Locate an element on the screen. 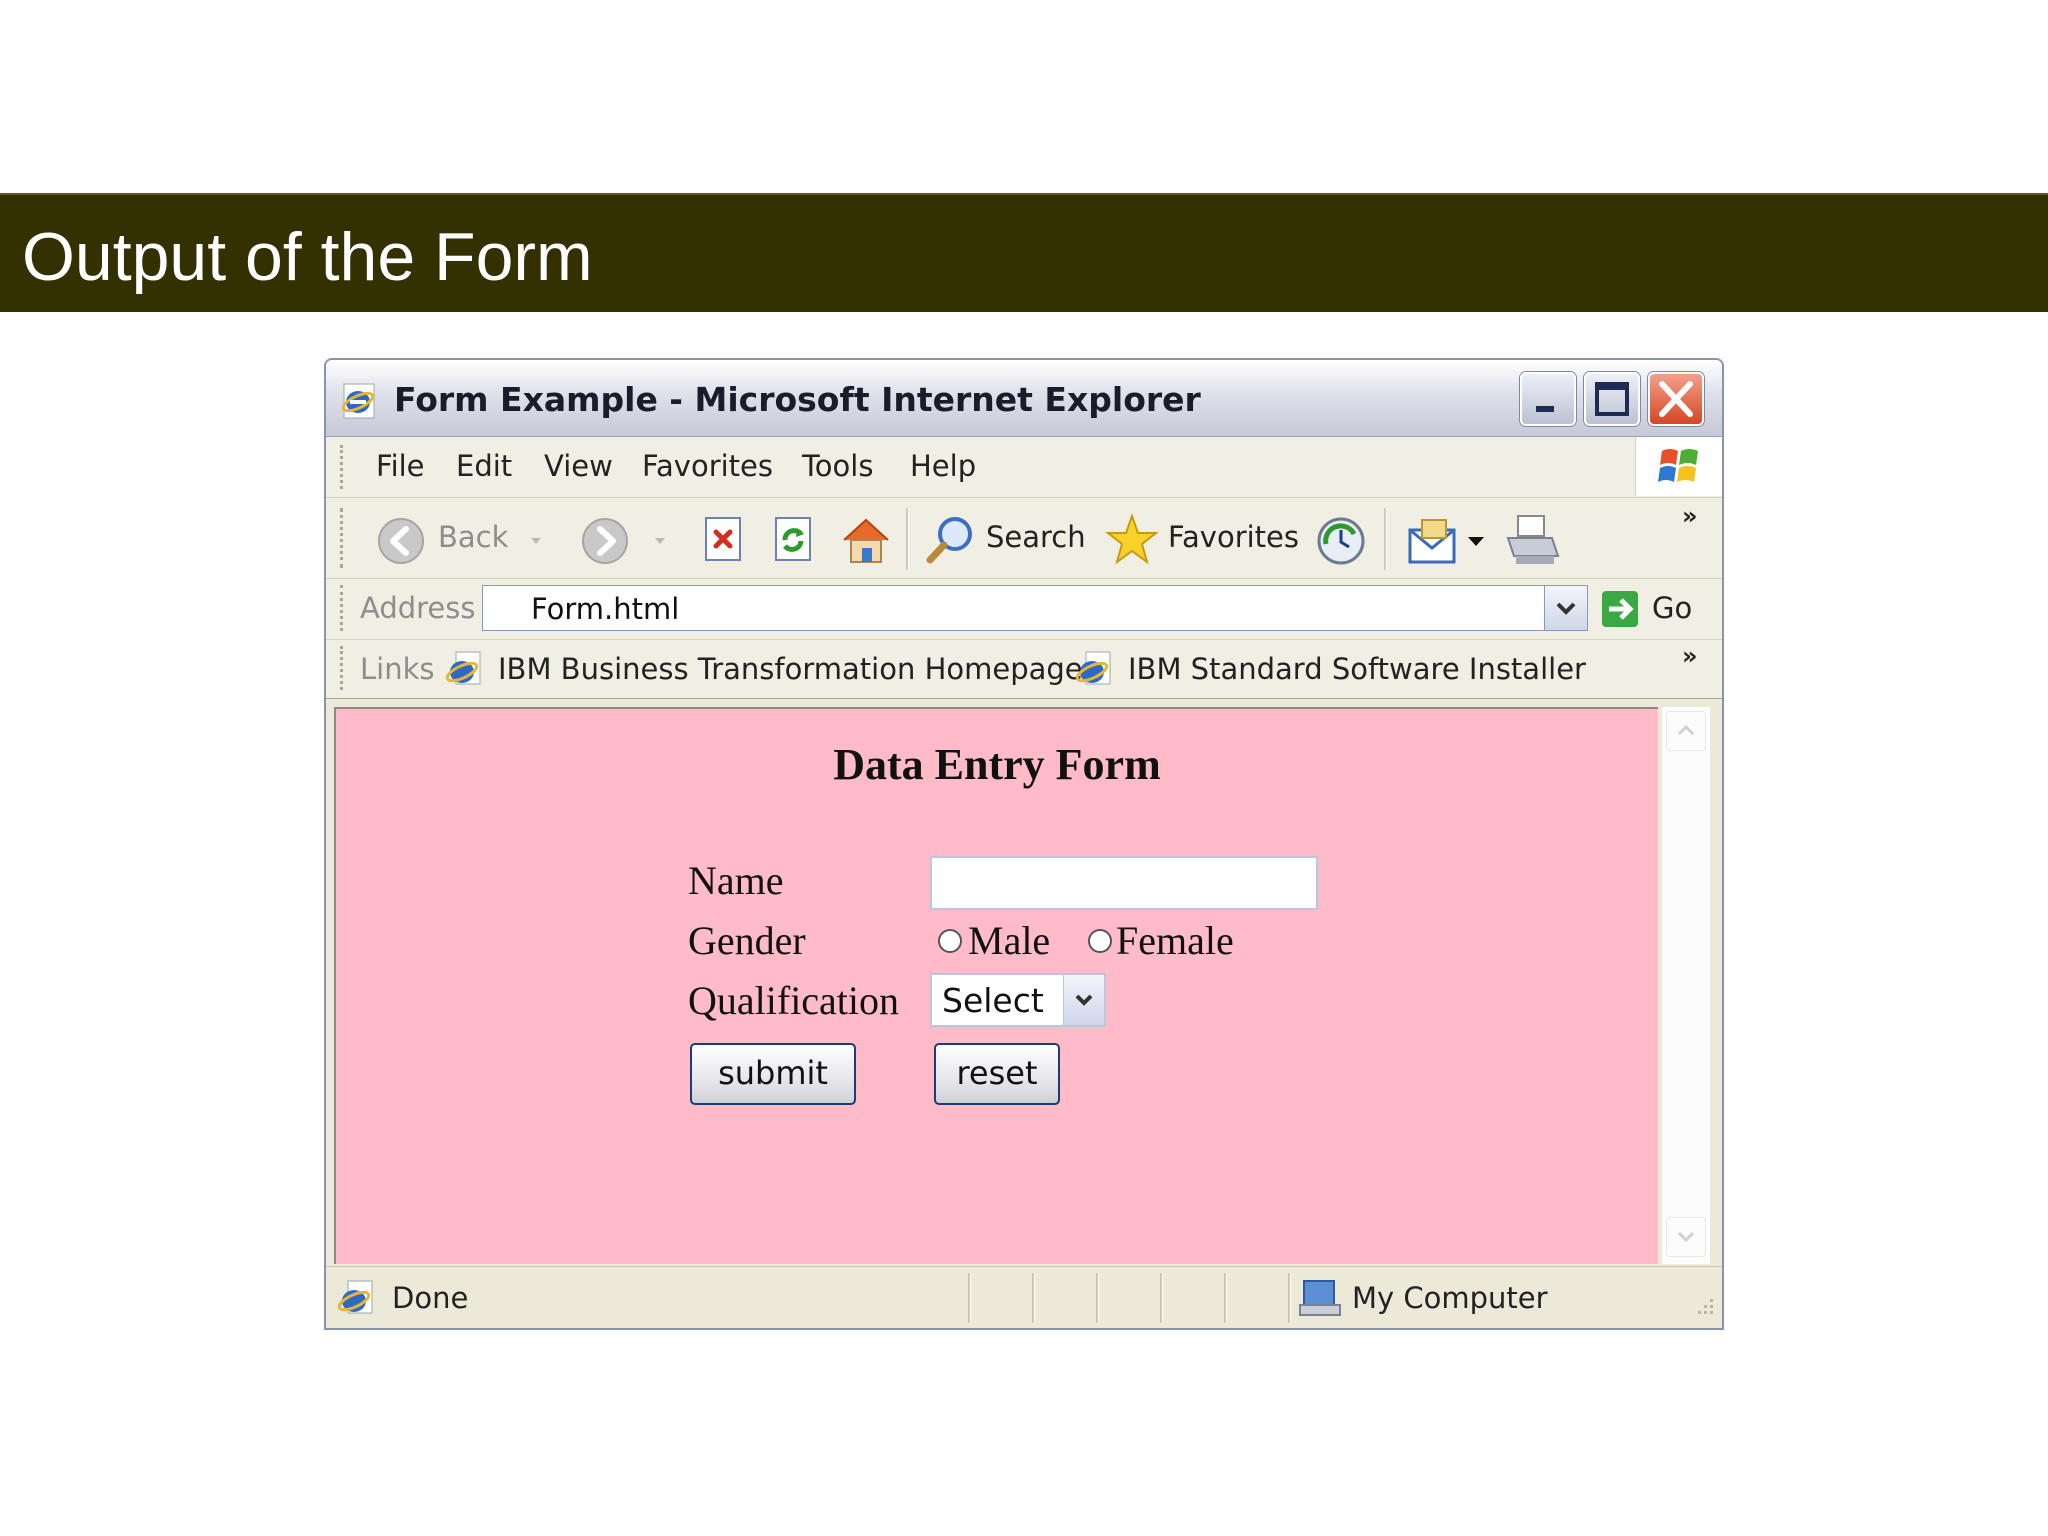  scroll-down-button is located at coordinates (1686, 1237).